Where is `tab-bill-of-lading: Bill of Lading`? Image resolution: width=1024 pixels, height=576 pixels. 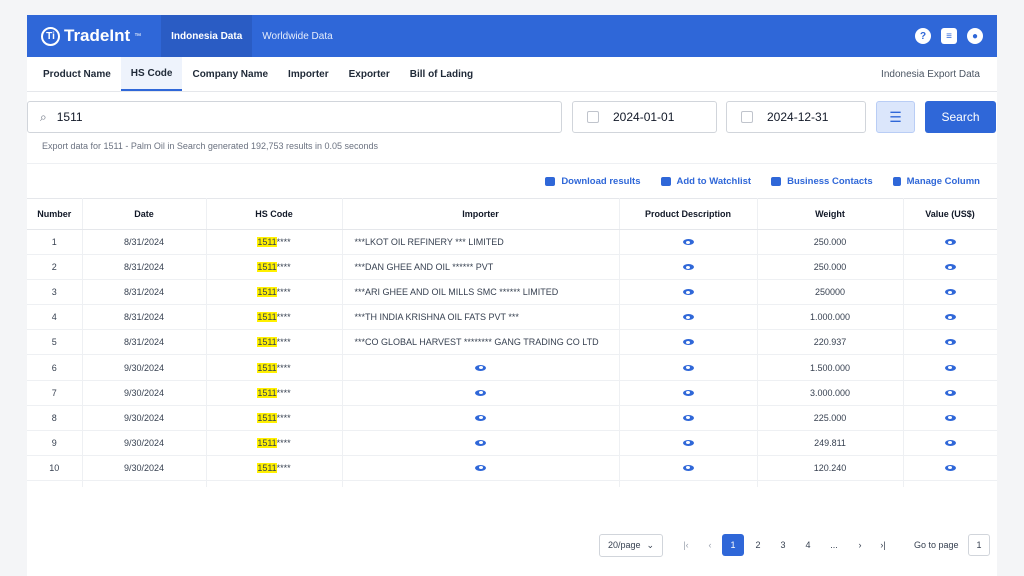
tab-bill-of-lading: Bill of Lading is located at coordinates (441, 74).